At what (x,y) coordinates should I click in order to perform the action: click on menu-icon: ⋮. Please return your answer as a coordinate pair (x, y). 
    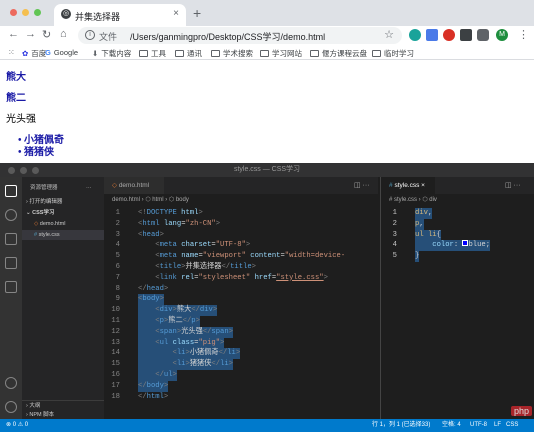
    Looking at the image, I should click on (523, 34).